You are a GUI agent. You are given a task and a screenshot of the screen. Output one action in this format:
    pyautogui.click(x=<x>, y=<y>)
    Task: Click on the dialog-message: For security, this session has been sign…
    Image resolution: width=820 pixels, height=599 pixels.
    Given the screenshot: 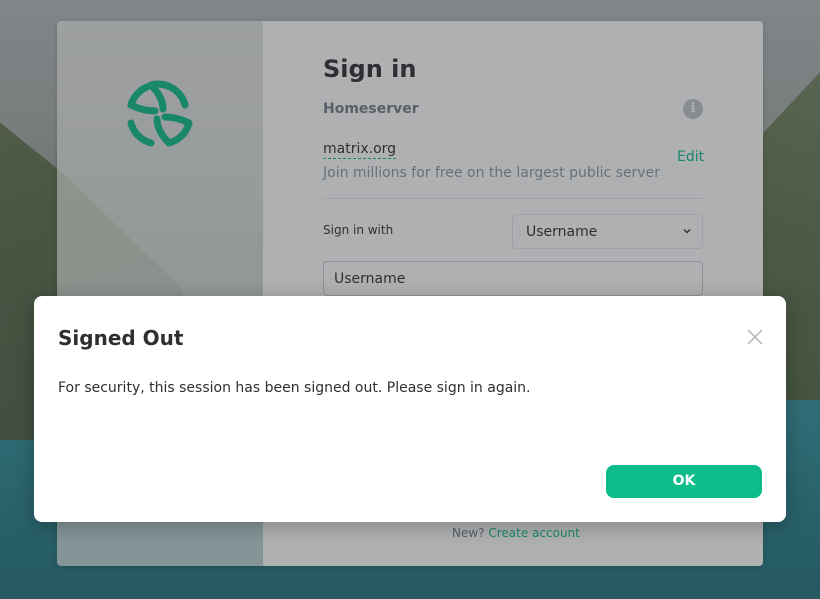 What is the action you would take?
    pyautogui.click(x=294, y=388)
    